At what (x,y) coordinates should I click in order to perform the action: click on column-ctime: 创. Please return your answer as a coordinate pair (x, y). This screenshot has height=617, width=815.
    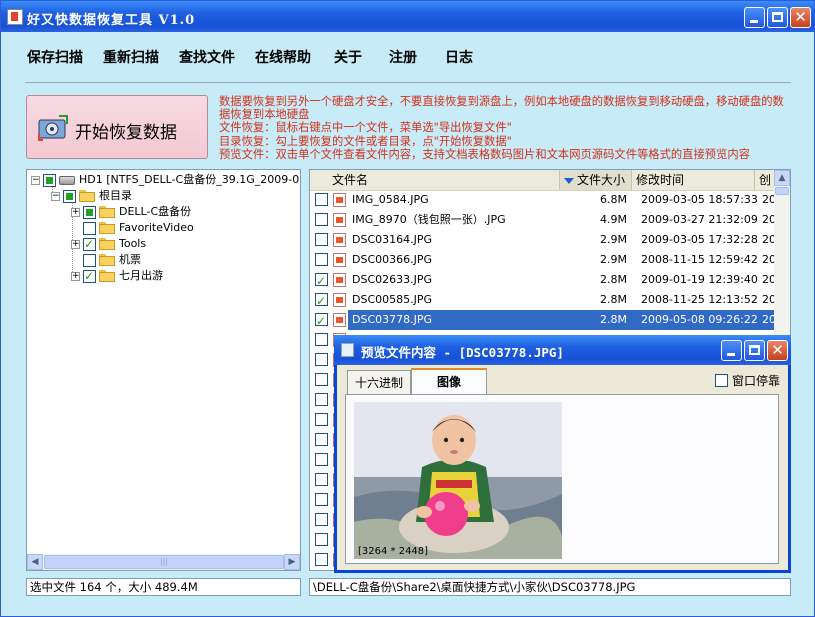
    Looking at the image, I should click on (765, 180).